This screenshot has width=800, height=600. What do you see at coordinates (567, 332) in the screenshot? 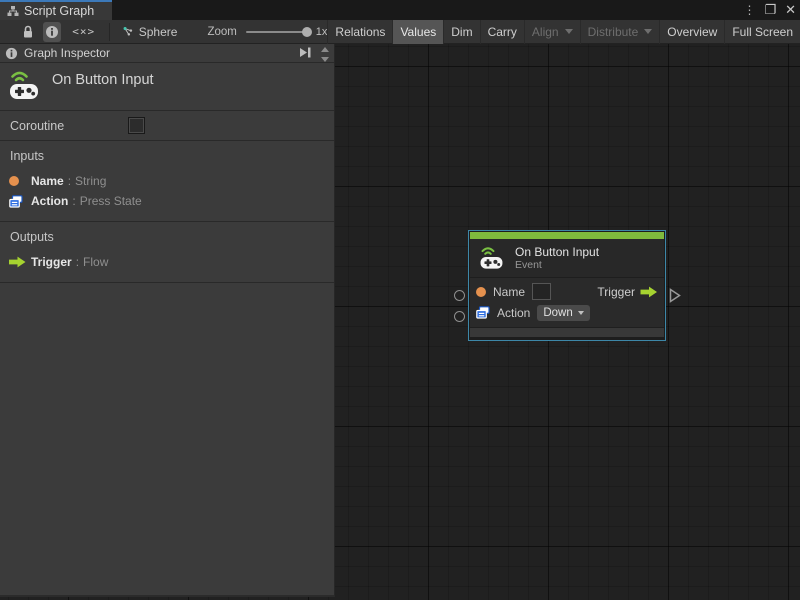
I see `node-footer` at bounding box center [567, 332].